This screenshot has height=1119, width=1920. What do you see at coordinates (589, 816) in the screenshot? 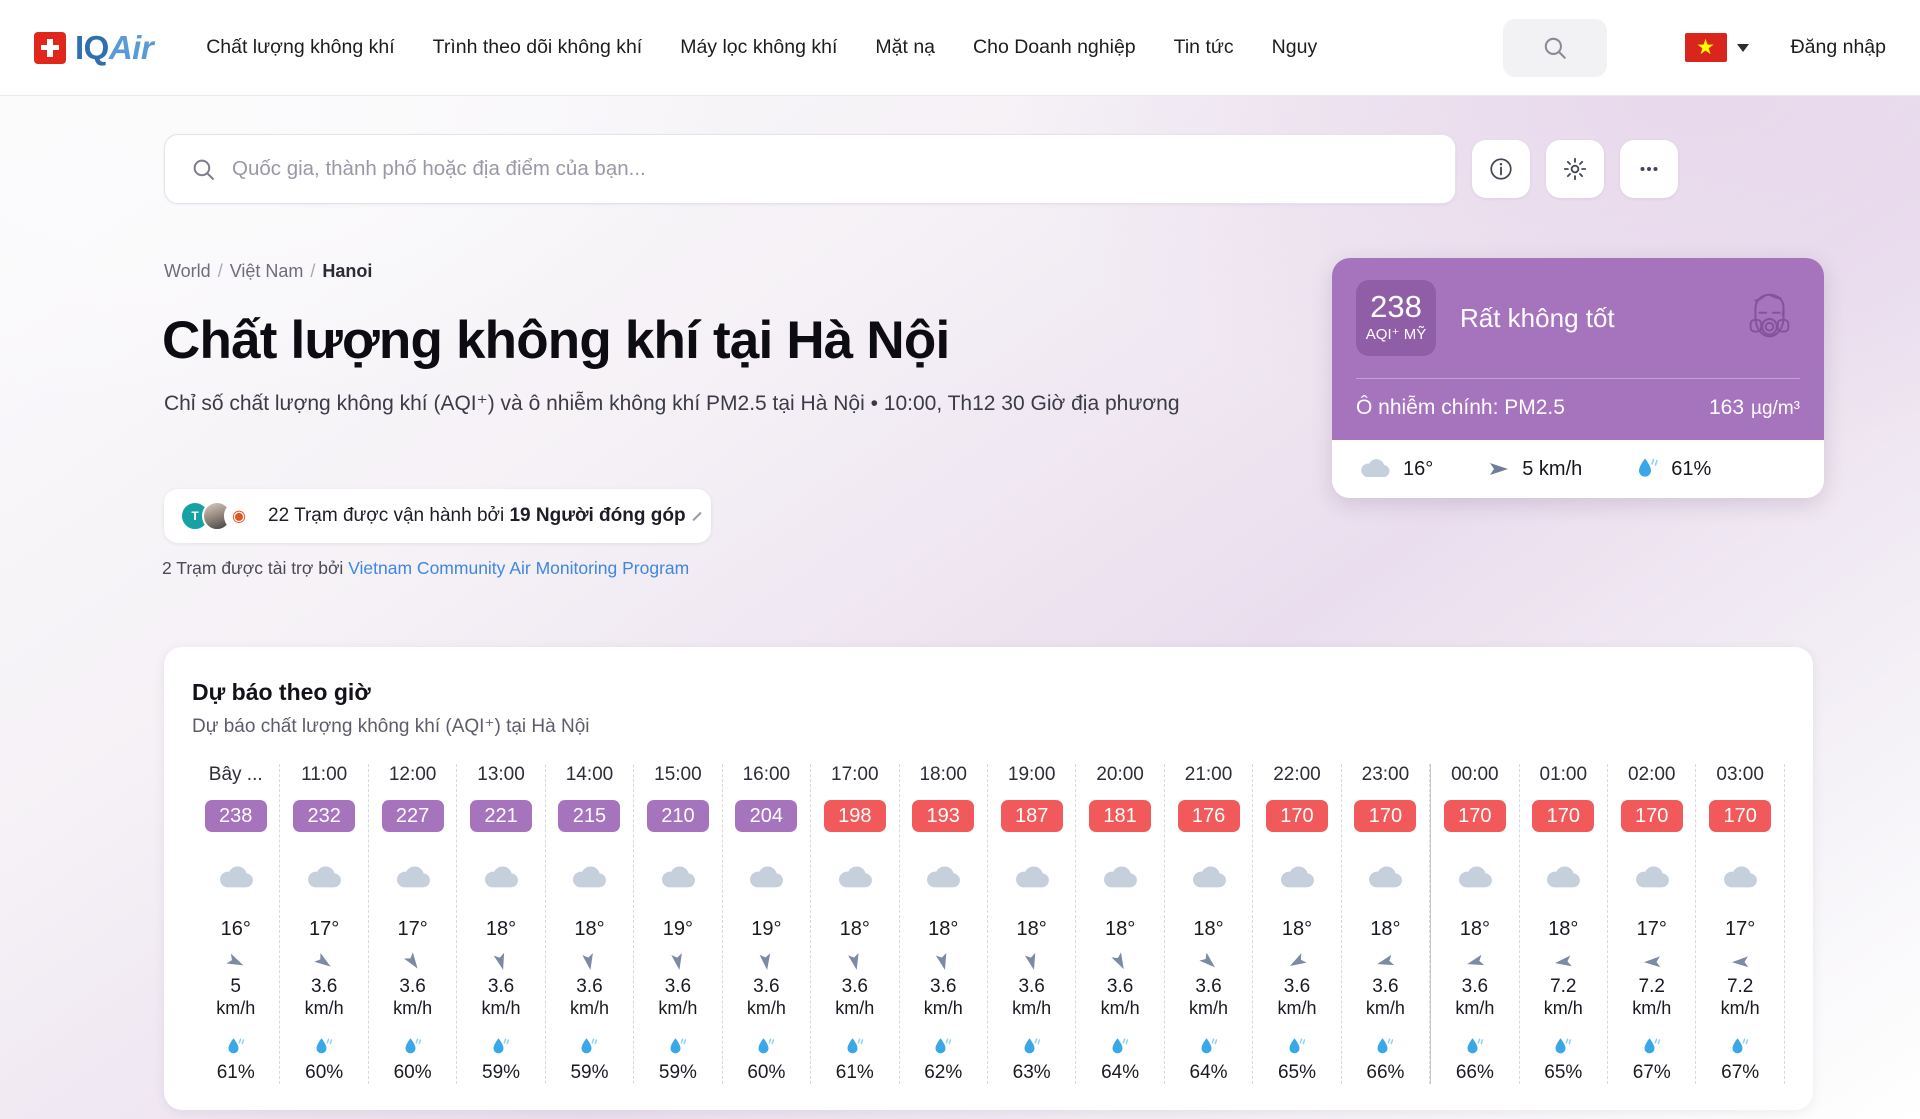
I see `forecast-aqi-badge: 215` at bounding box center [589, 816].